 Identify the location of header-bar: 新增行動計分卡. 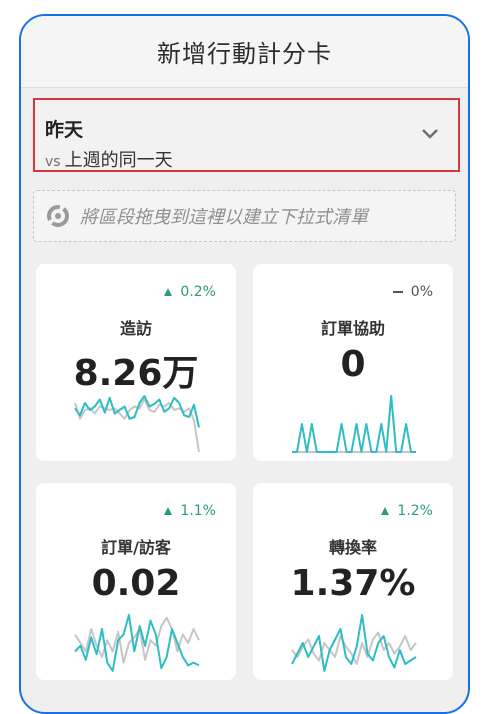
(244, 52).